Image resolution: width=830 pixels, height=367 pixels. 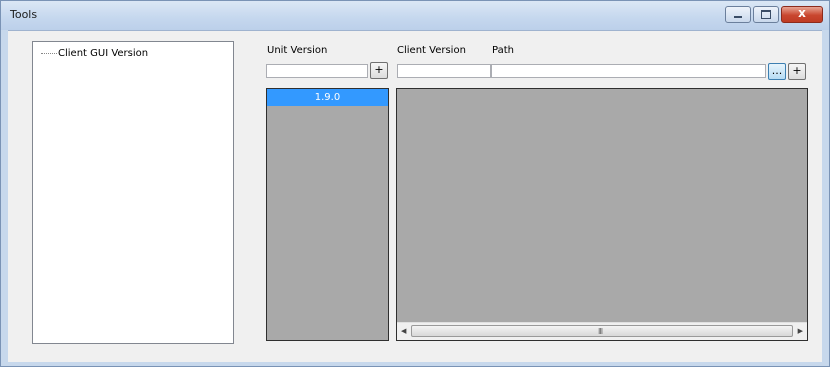 I want to click on tree-item-label: Client GUI Version, so click(x=103, y=53).